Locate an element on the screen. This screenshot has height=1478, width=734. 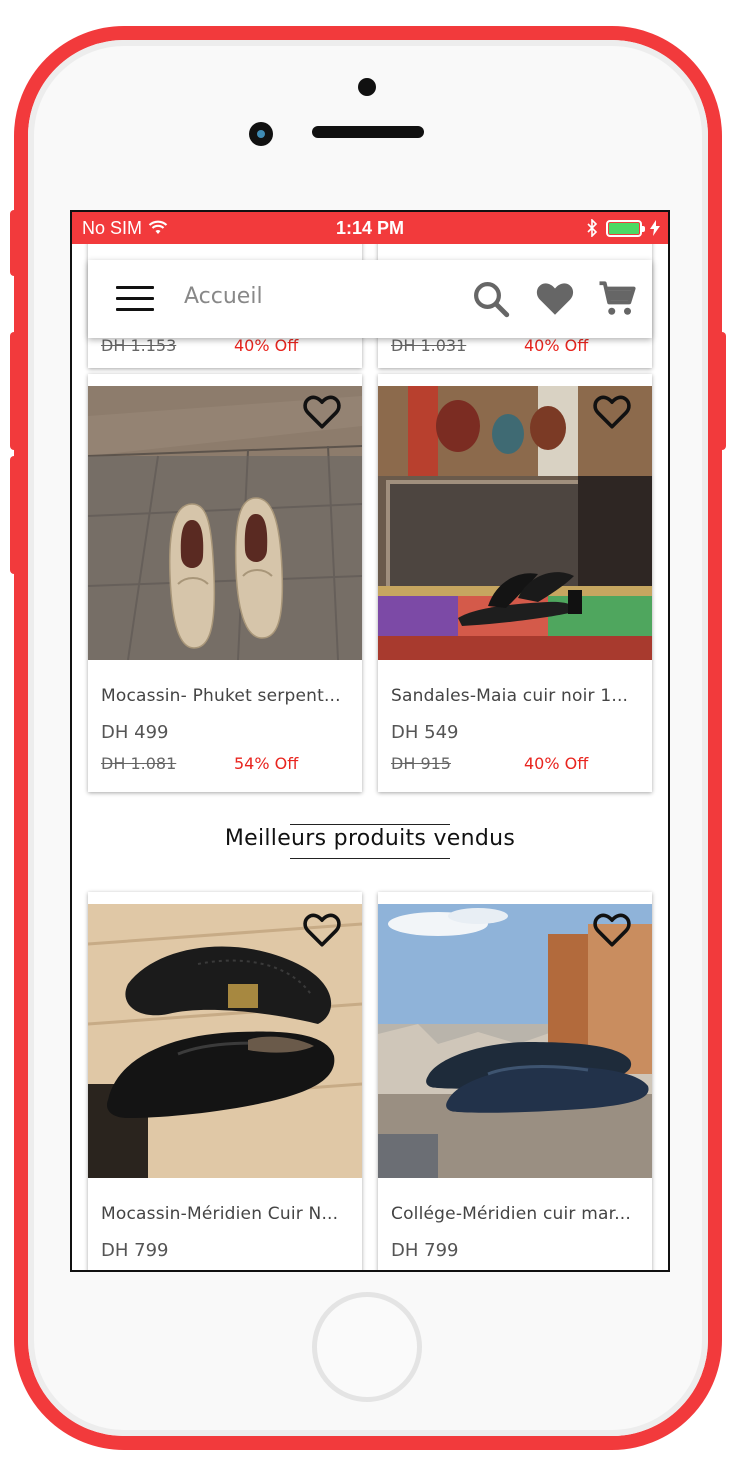
best-seller-card: Mocassin-Méridien Cuir N... DH 799 is located at coordinates (225, 1081).